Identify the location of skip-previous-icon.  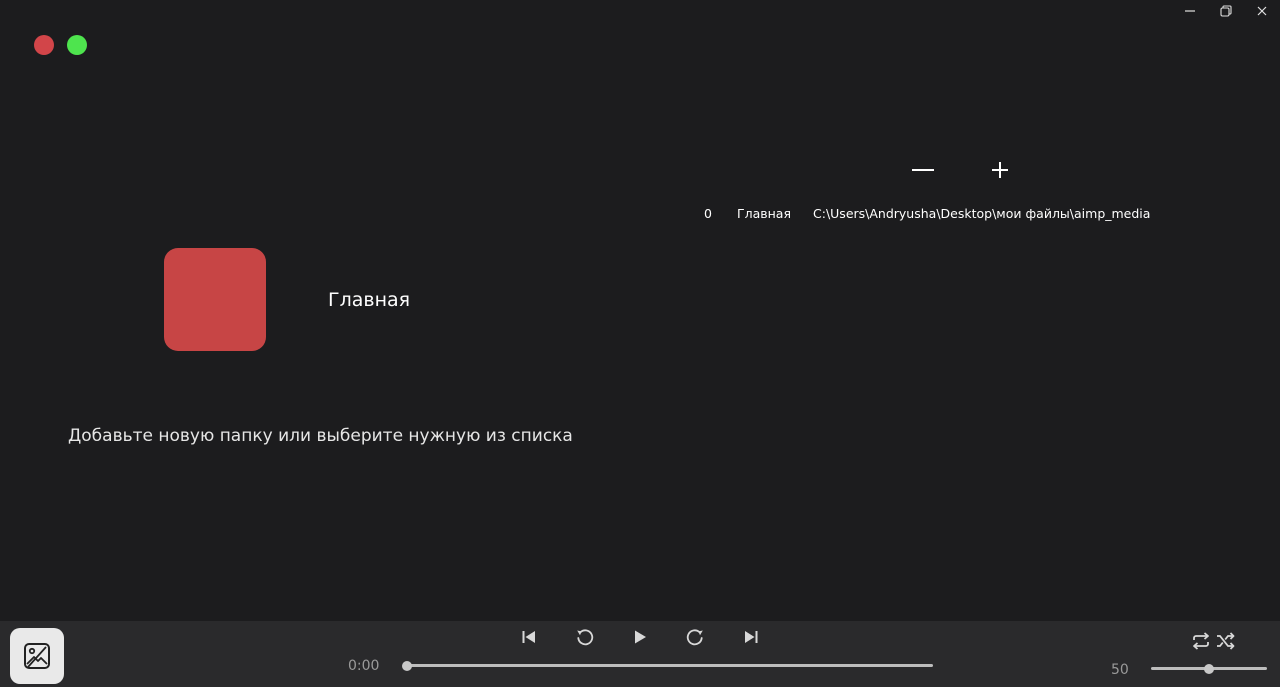
(528, 637).